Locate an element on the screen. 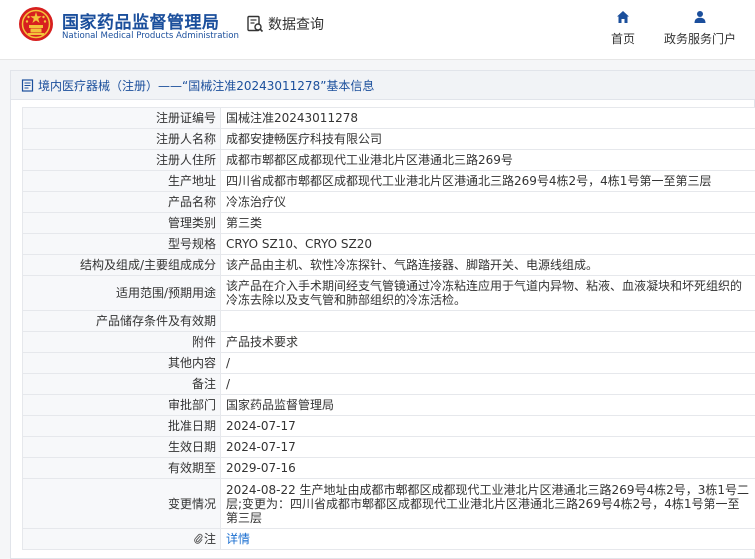  paperclip-icon is located at coordinates (198, 538).